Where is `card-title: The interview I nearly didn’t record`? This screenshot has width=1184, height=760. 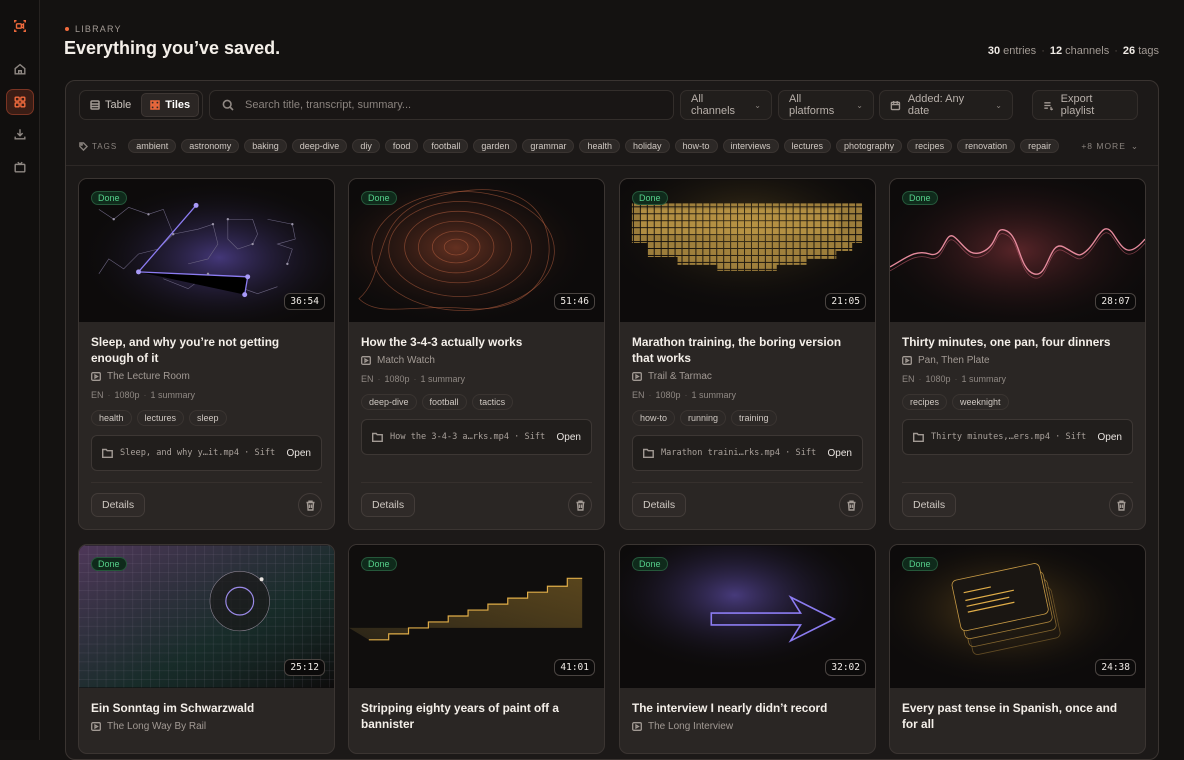 card-title: The interview I nearly didn’t record is located at coordinates (747, 708).